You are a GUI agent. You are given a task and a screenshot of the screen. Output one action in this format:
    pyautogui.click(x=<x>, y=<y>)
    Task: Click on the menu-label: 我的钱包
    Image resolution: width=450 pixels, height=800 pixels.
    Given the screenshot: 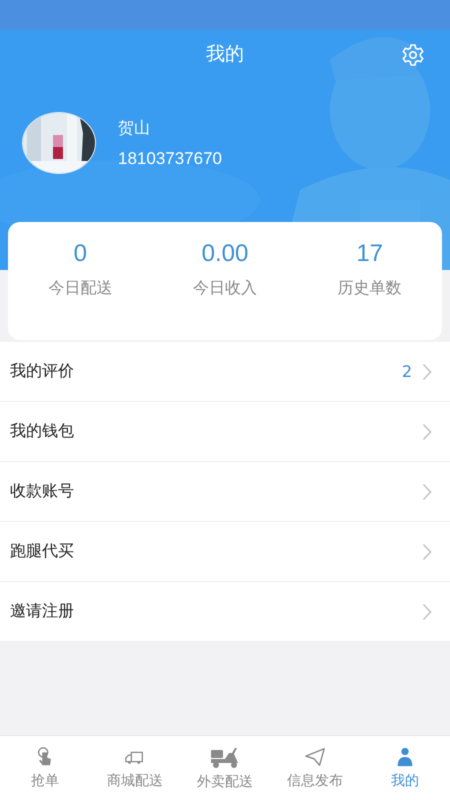 What is the action you would take?
    pyautogui.click(x=42, y=431)
    